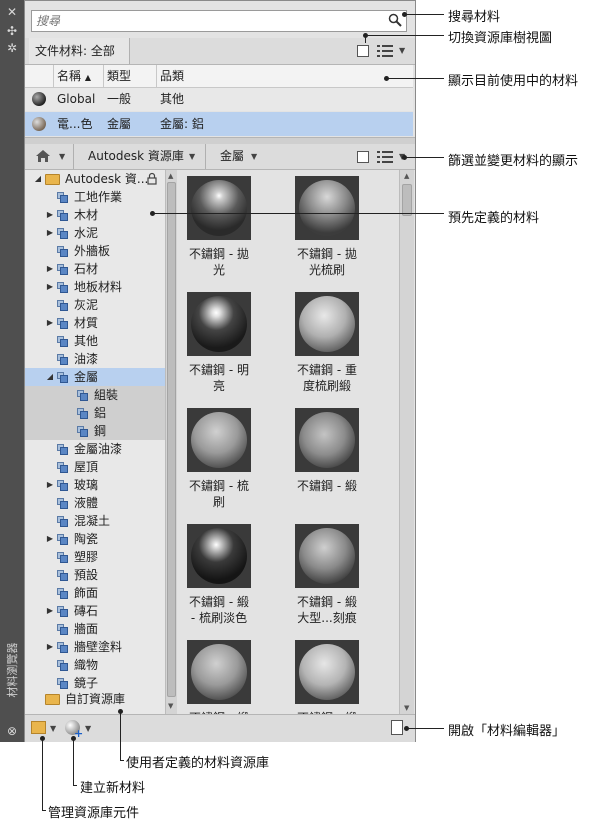 The height and width of the screenshot is (832, 607). Describe the element at coordinates (172, 76) in the screenshot. I see `column-category: 品類` at that location.